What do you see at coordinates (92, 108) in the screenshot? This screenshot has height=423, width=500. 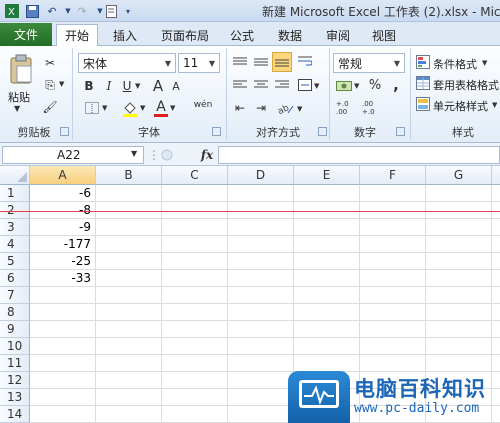 I see `borders-icon` at bounding box center [92, 108].